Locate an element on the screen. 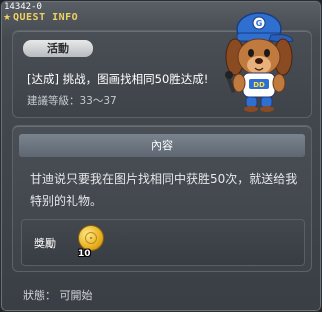  recommended-level: 建議等級：33～37 is located at coordinates (72, 101).